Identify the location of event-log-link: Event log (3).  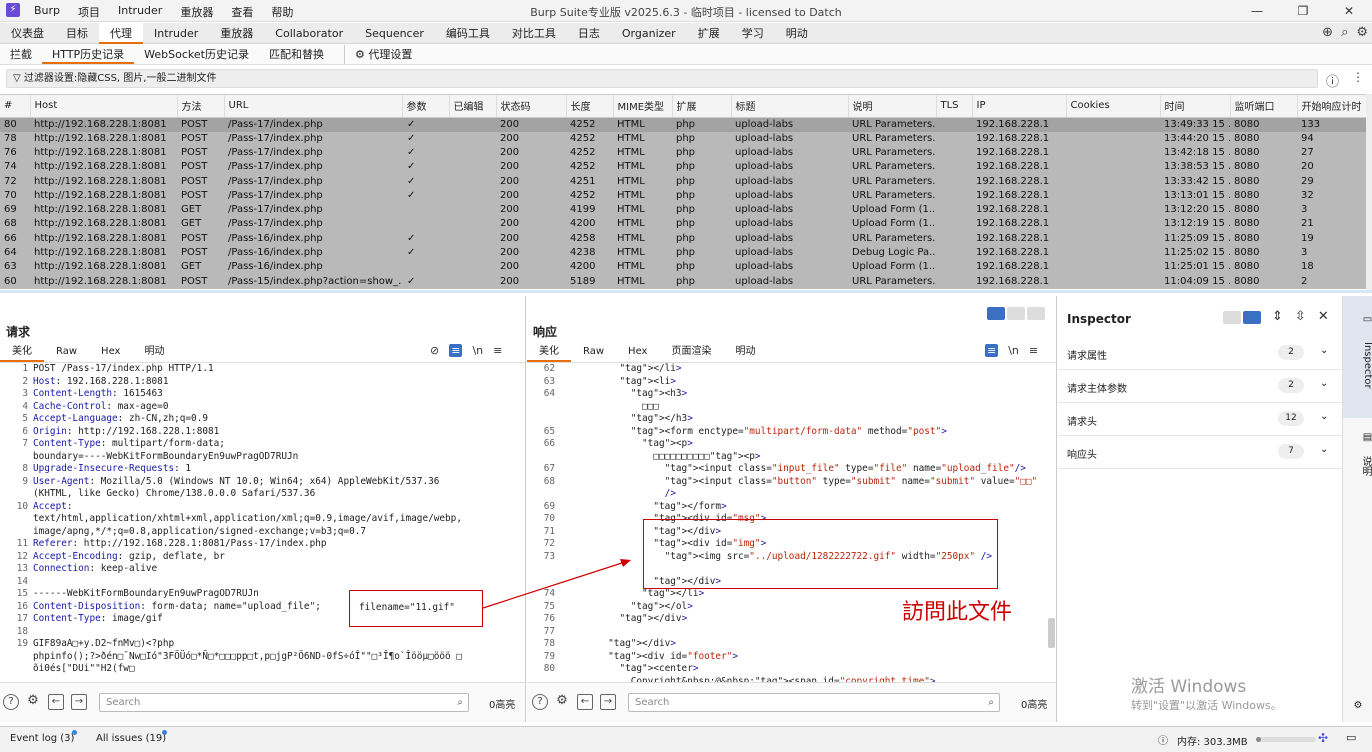
(42, 738).